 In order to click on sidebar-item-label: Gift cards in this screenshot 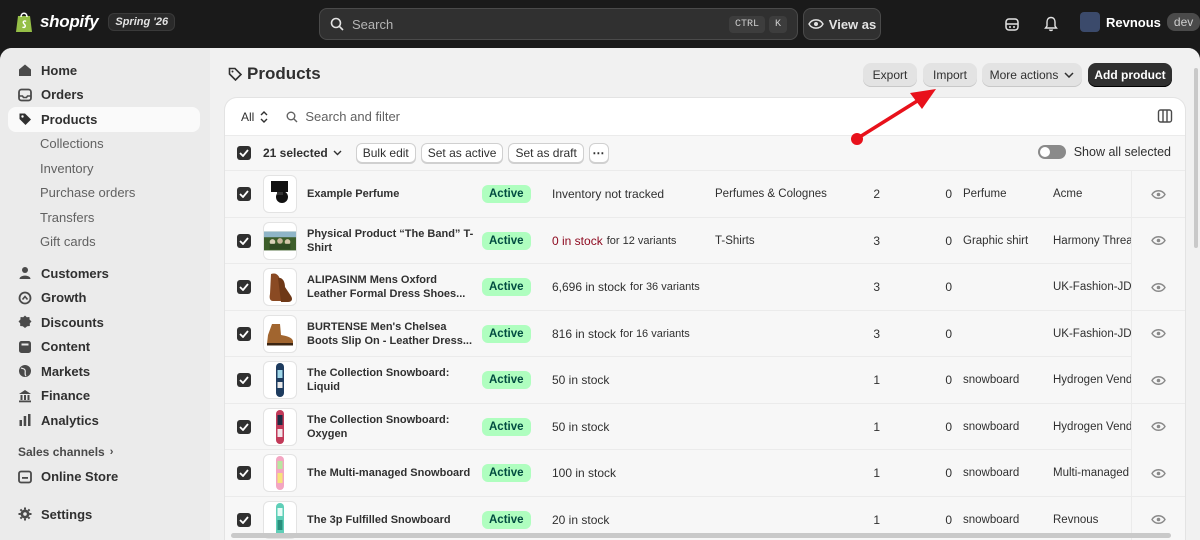, I will do `click(68, 242)`.